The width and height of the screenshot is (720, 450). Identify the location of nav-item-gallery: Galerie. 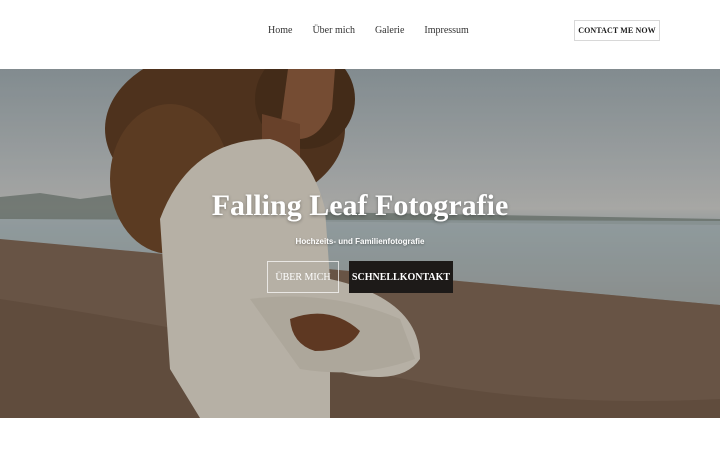
(389, 31).